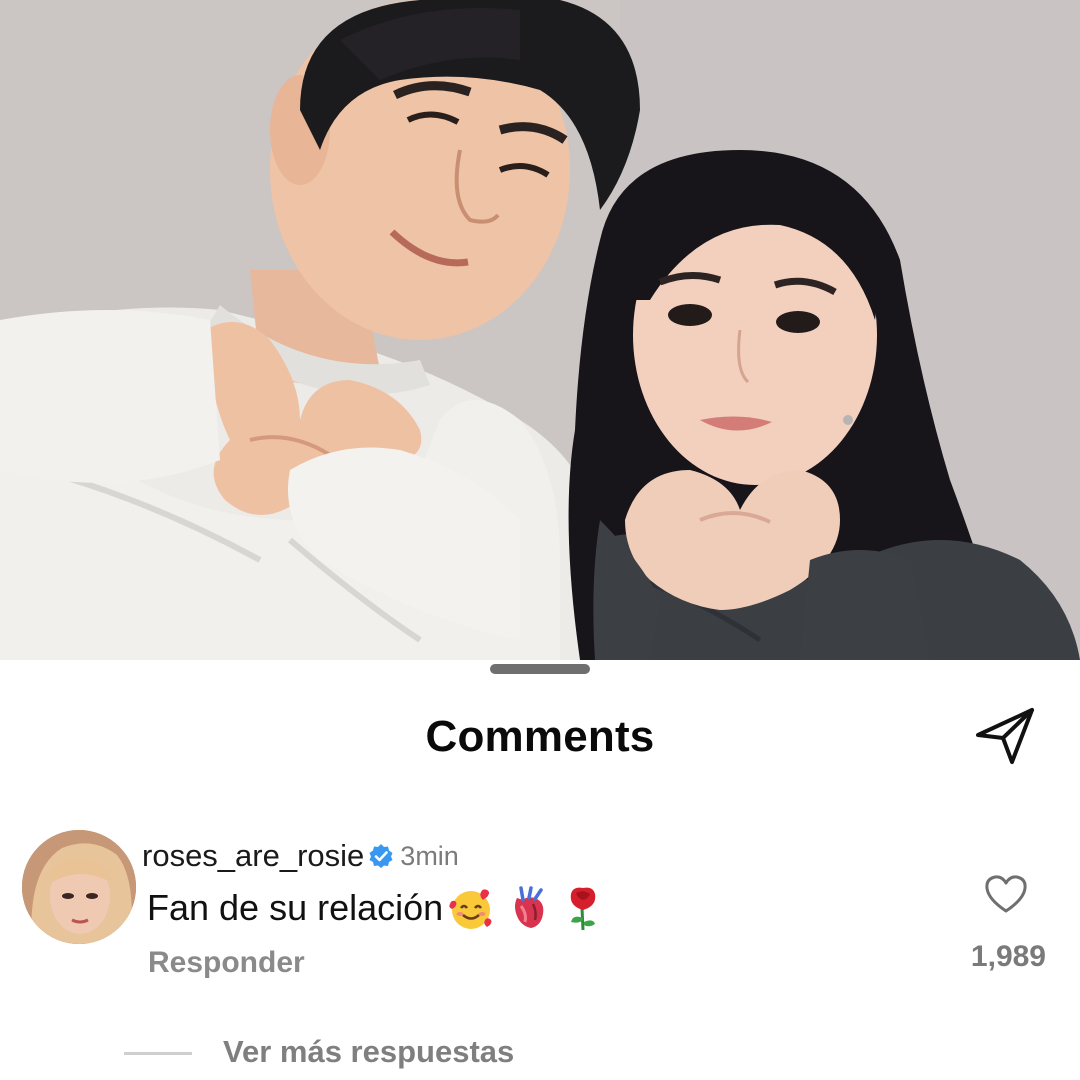  What do you see at coordinates (295, 907) in the screenshot?
I see `comment-text: Fan de su relación` at bounding box center [295, 907].